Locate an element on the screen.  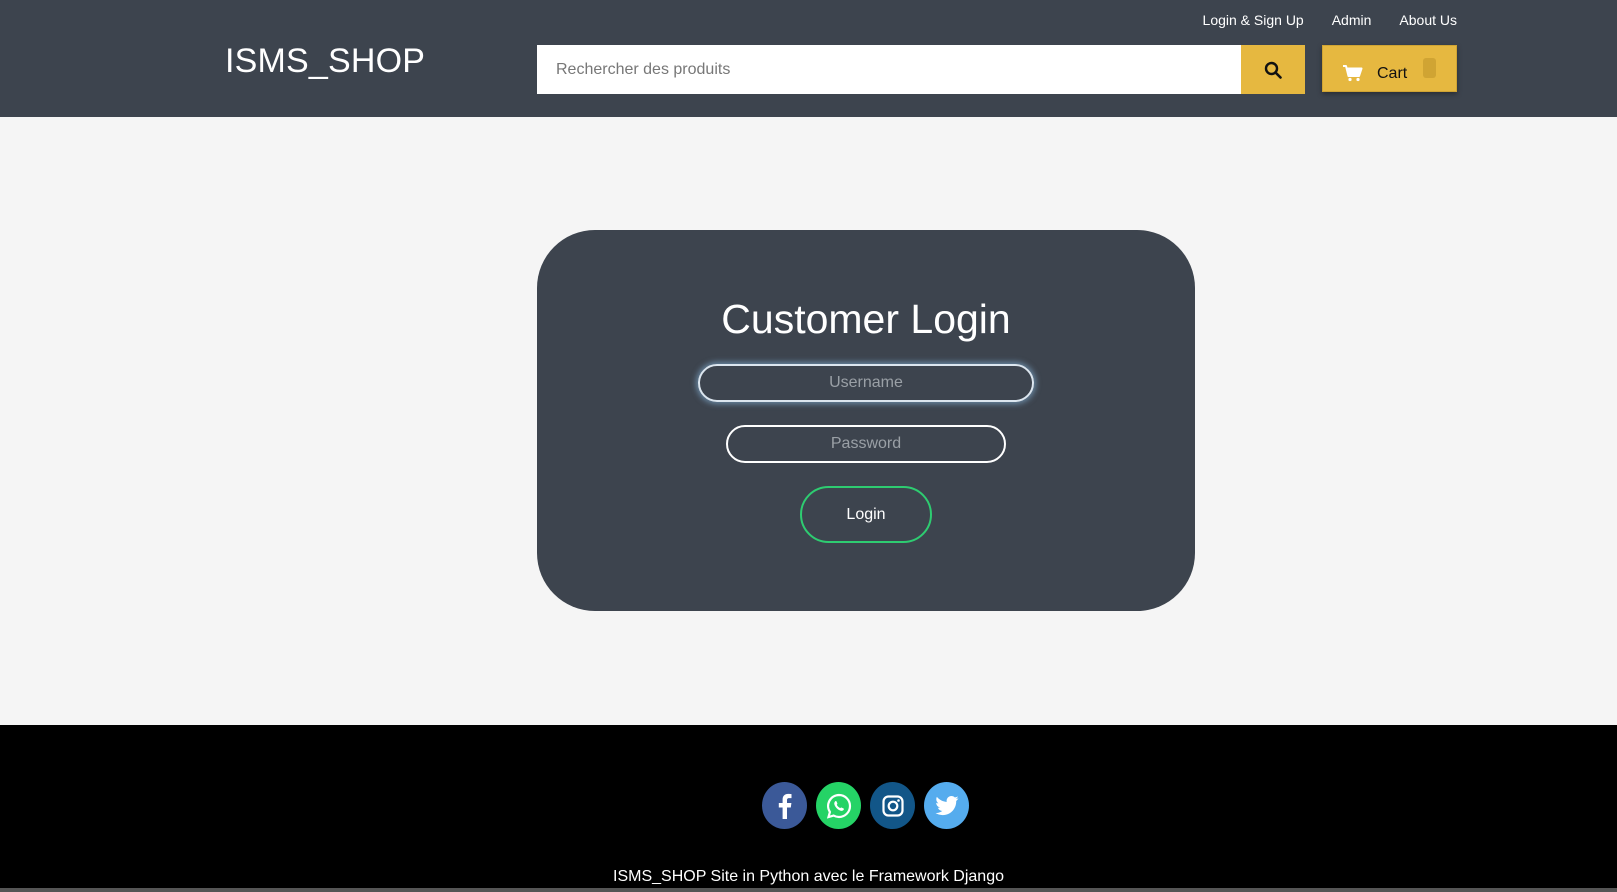
search-input is located at coordinates (889, 69).